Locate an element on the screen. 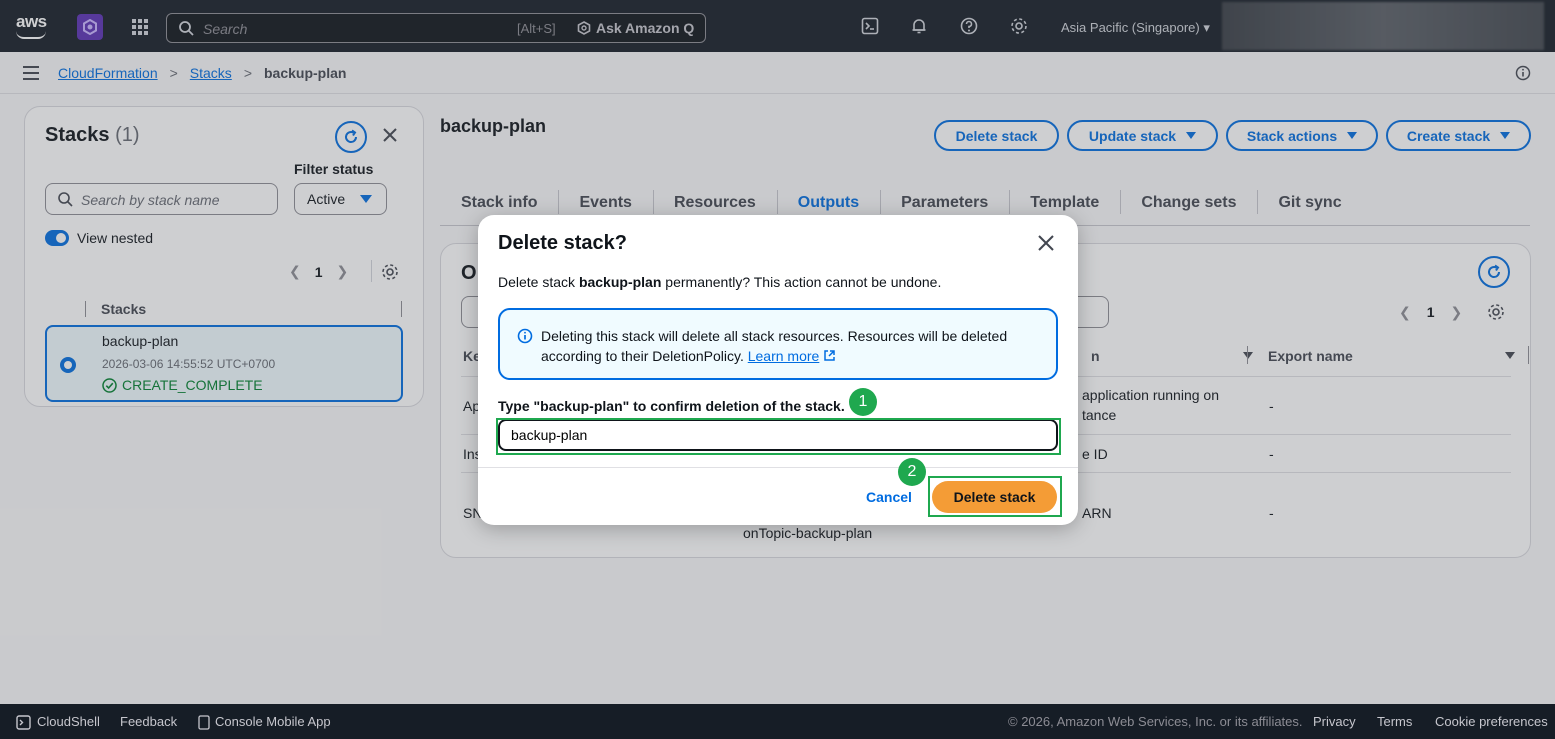 This screenshot has height=739, width=1555. learn-more-link: Learn more is located at coordinates (784, 356).